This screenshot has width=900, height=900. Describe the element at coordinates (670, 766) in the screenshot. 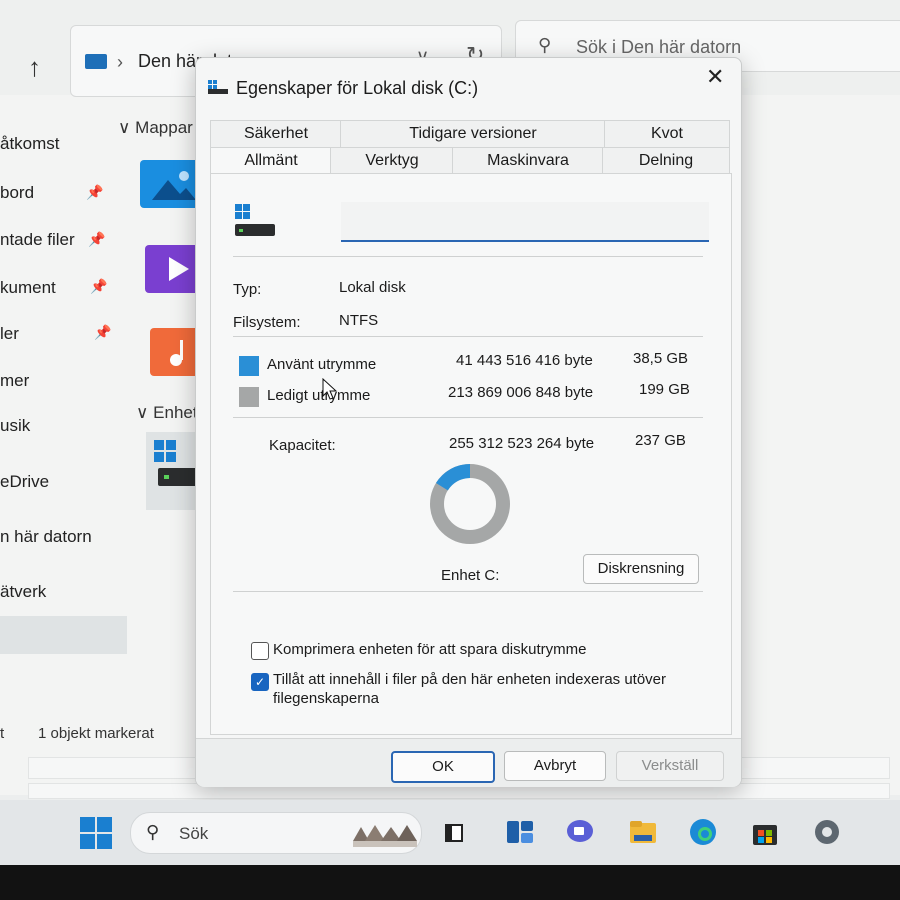

I see `apply-button: Verkställ` at that location.